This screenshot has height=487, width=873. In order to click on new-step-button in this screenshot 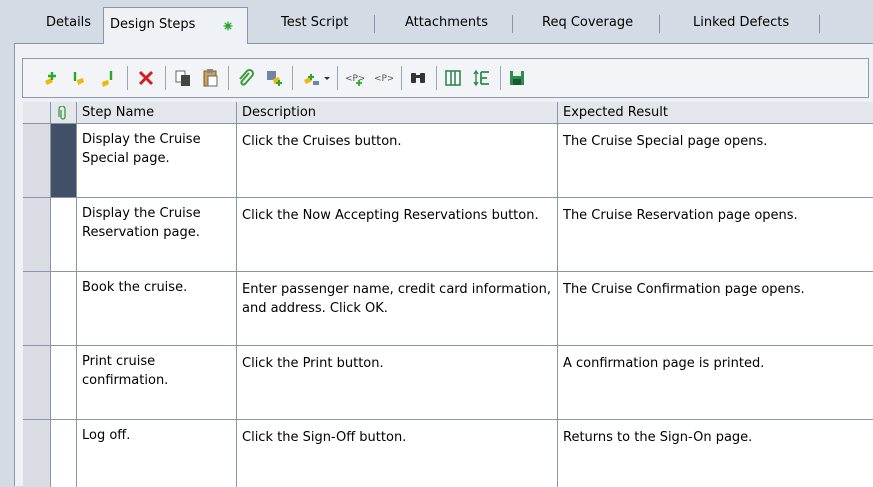, I will do `click(51, 78)`.